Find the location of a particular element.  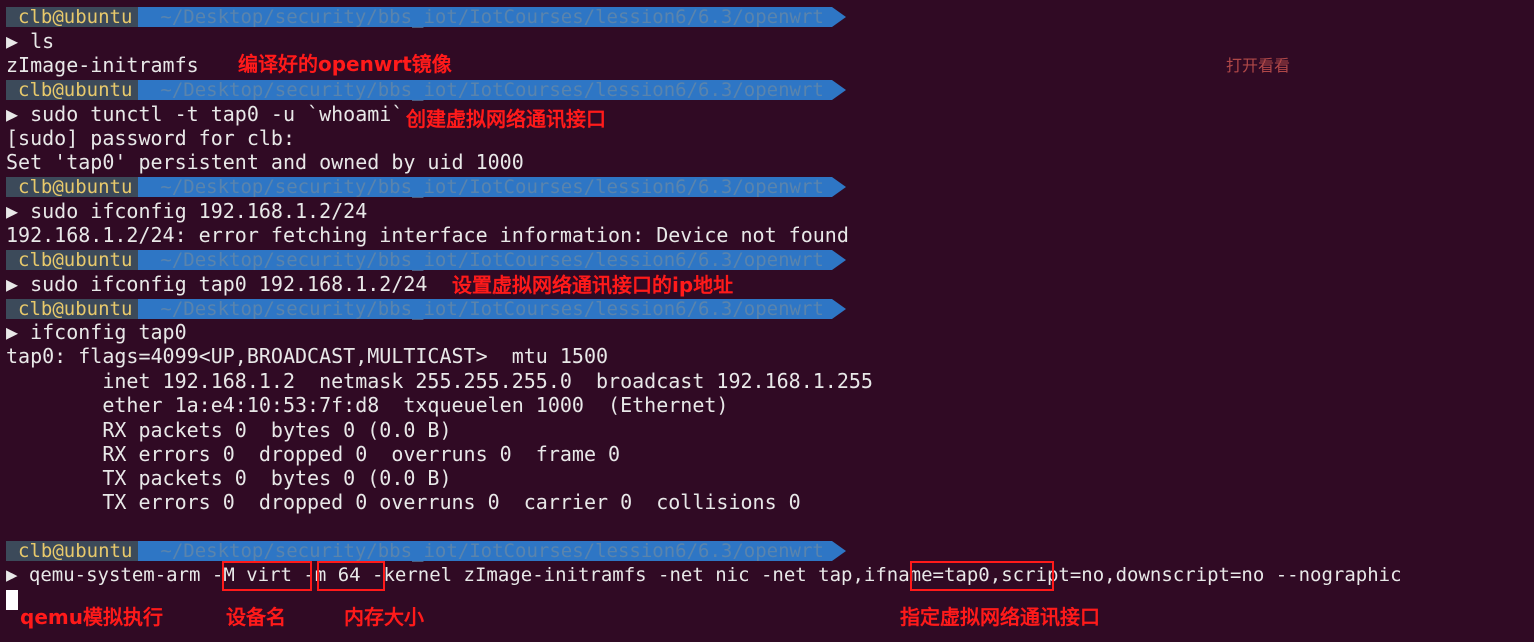

highlight-box-device is located at coordinates (267, 576).